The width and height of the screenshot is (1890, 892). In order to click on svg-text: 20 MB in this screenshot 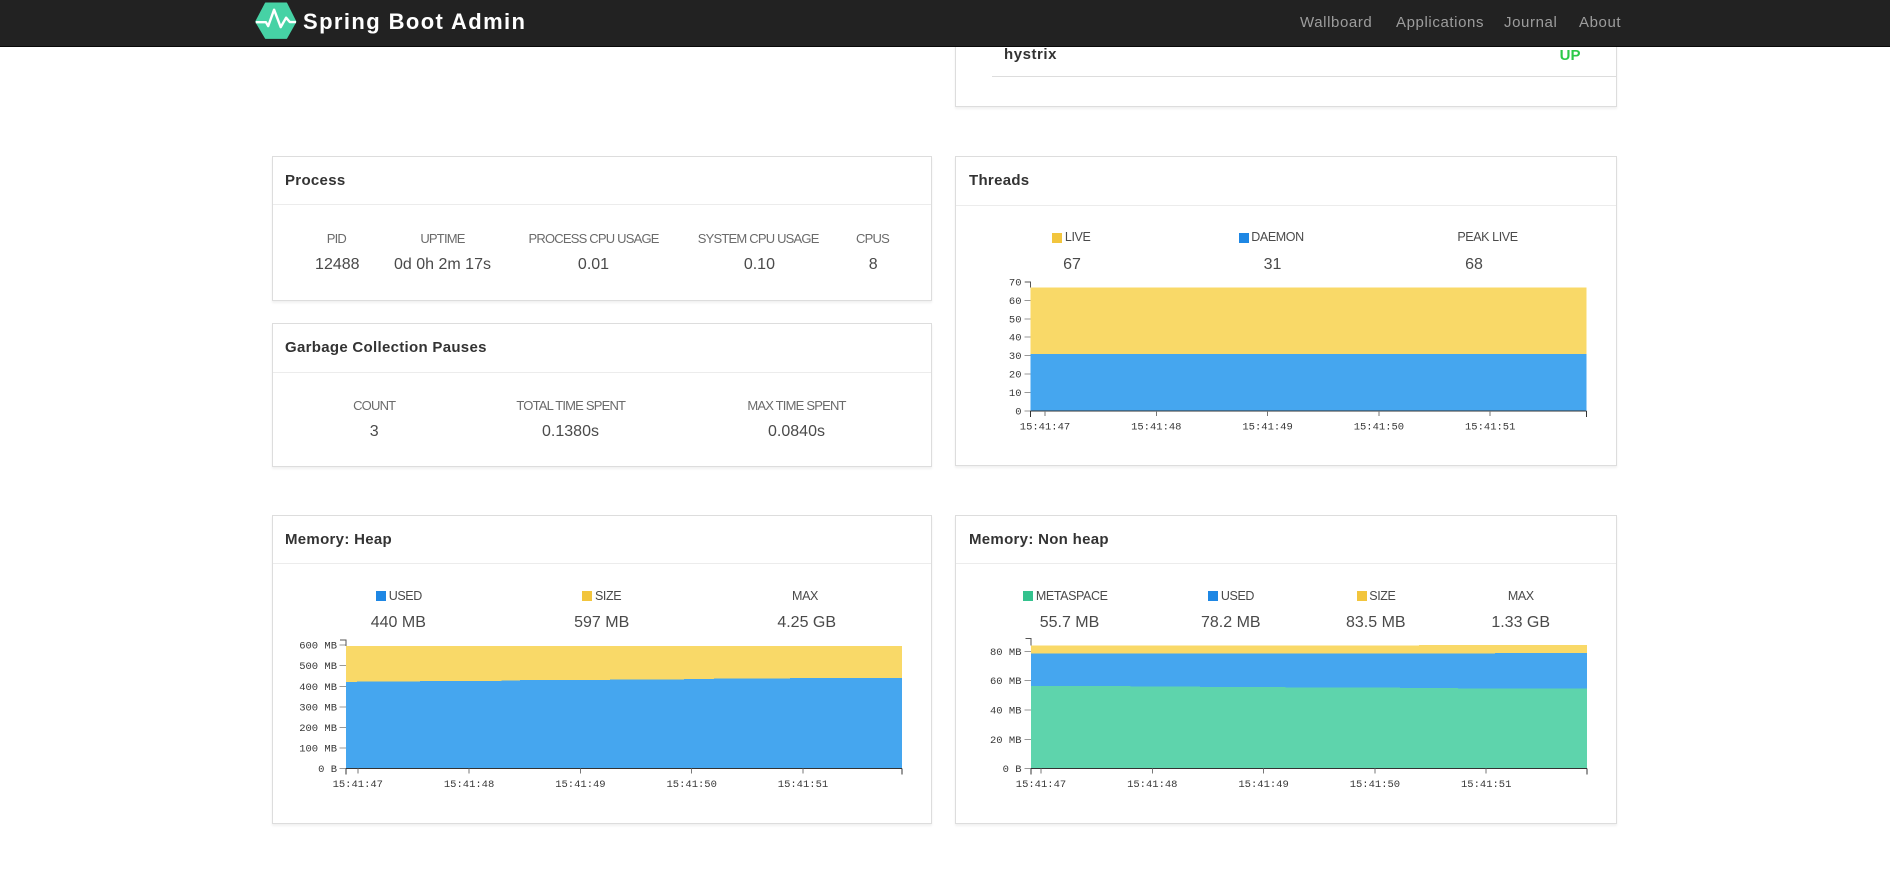, I will do `click(1006, 741)`.